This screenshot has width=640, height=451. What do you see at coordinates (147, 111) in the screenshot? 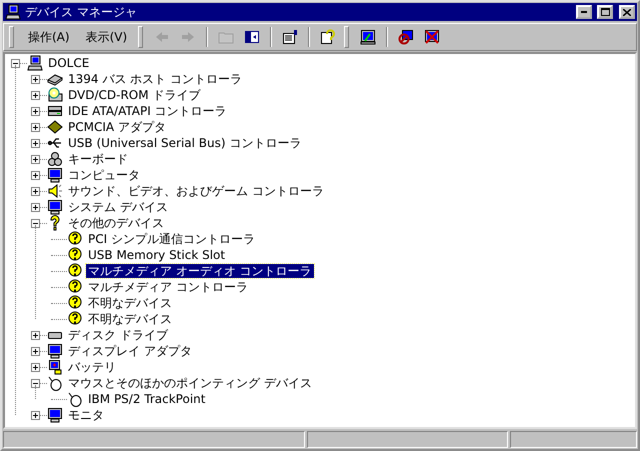
I see `tree-item: IDE ATA/ATAPI コントローラ` at bounding box center [147, 111].